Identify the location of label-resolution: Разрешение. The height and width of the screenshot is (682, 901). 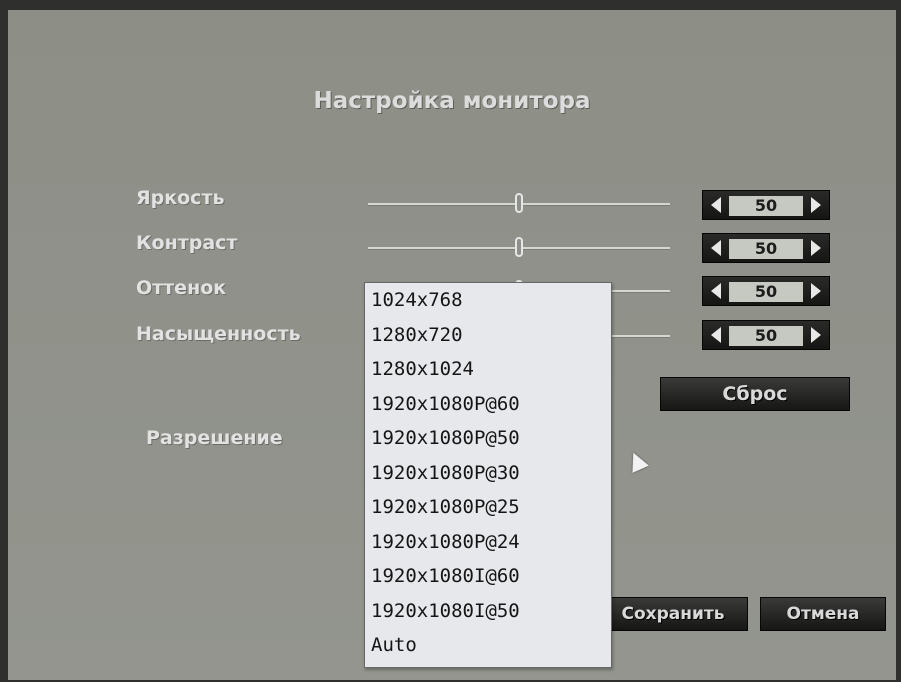
(214, 438).